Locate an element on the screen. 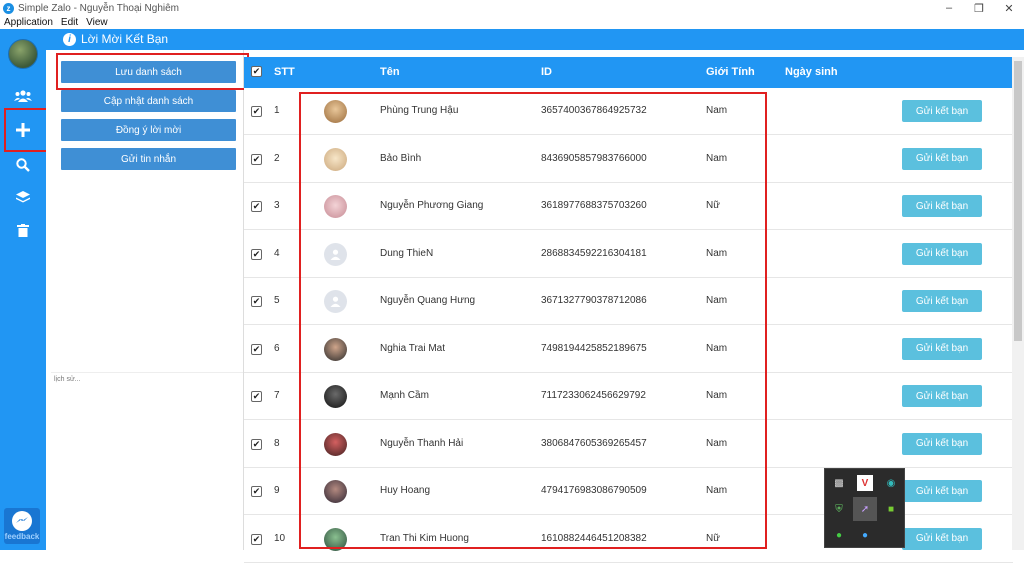 Image resolution: width=1024 pixels, height=563 pixels. layers-icon is located at coordinates (23, 197).